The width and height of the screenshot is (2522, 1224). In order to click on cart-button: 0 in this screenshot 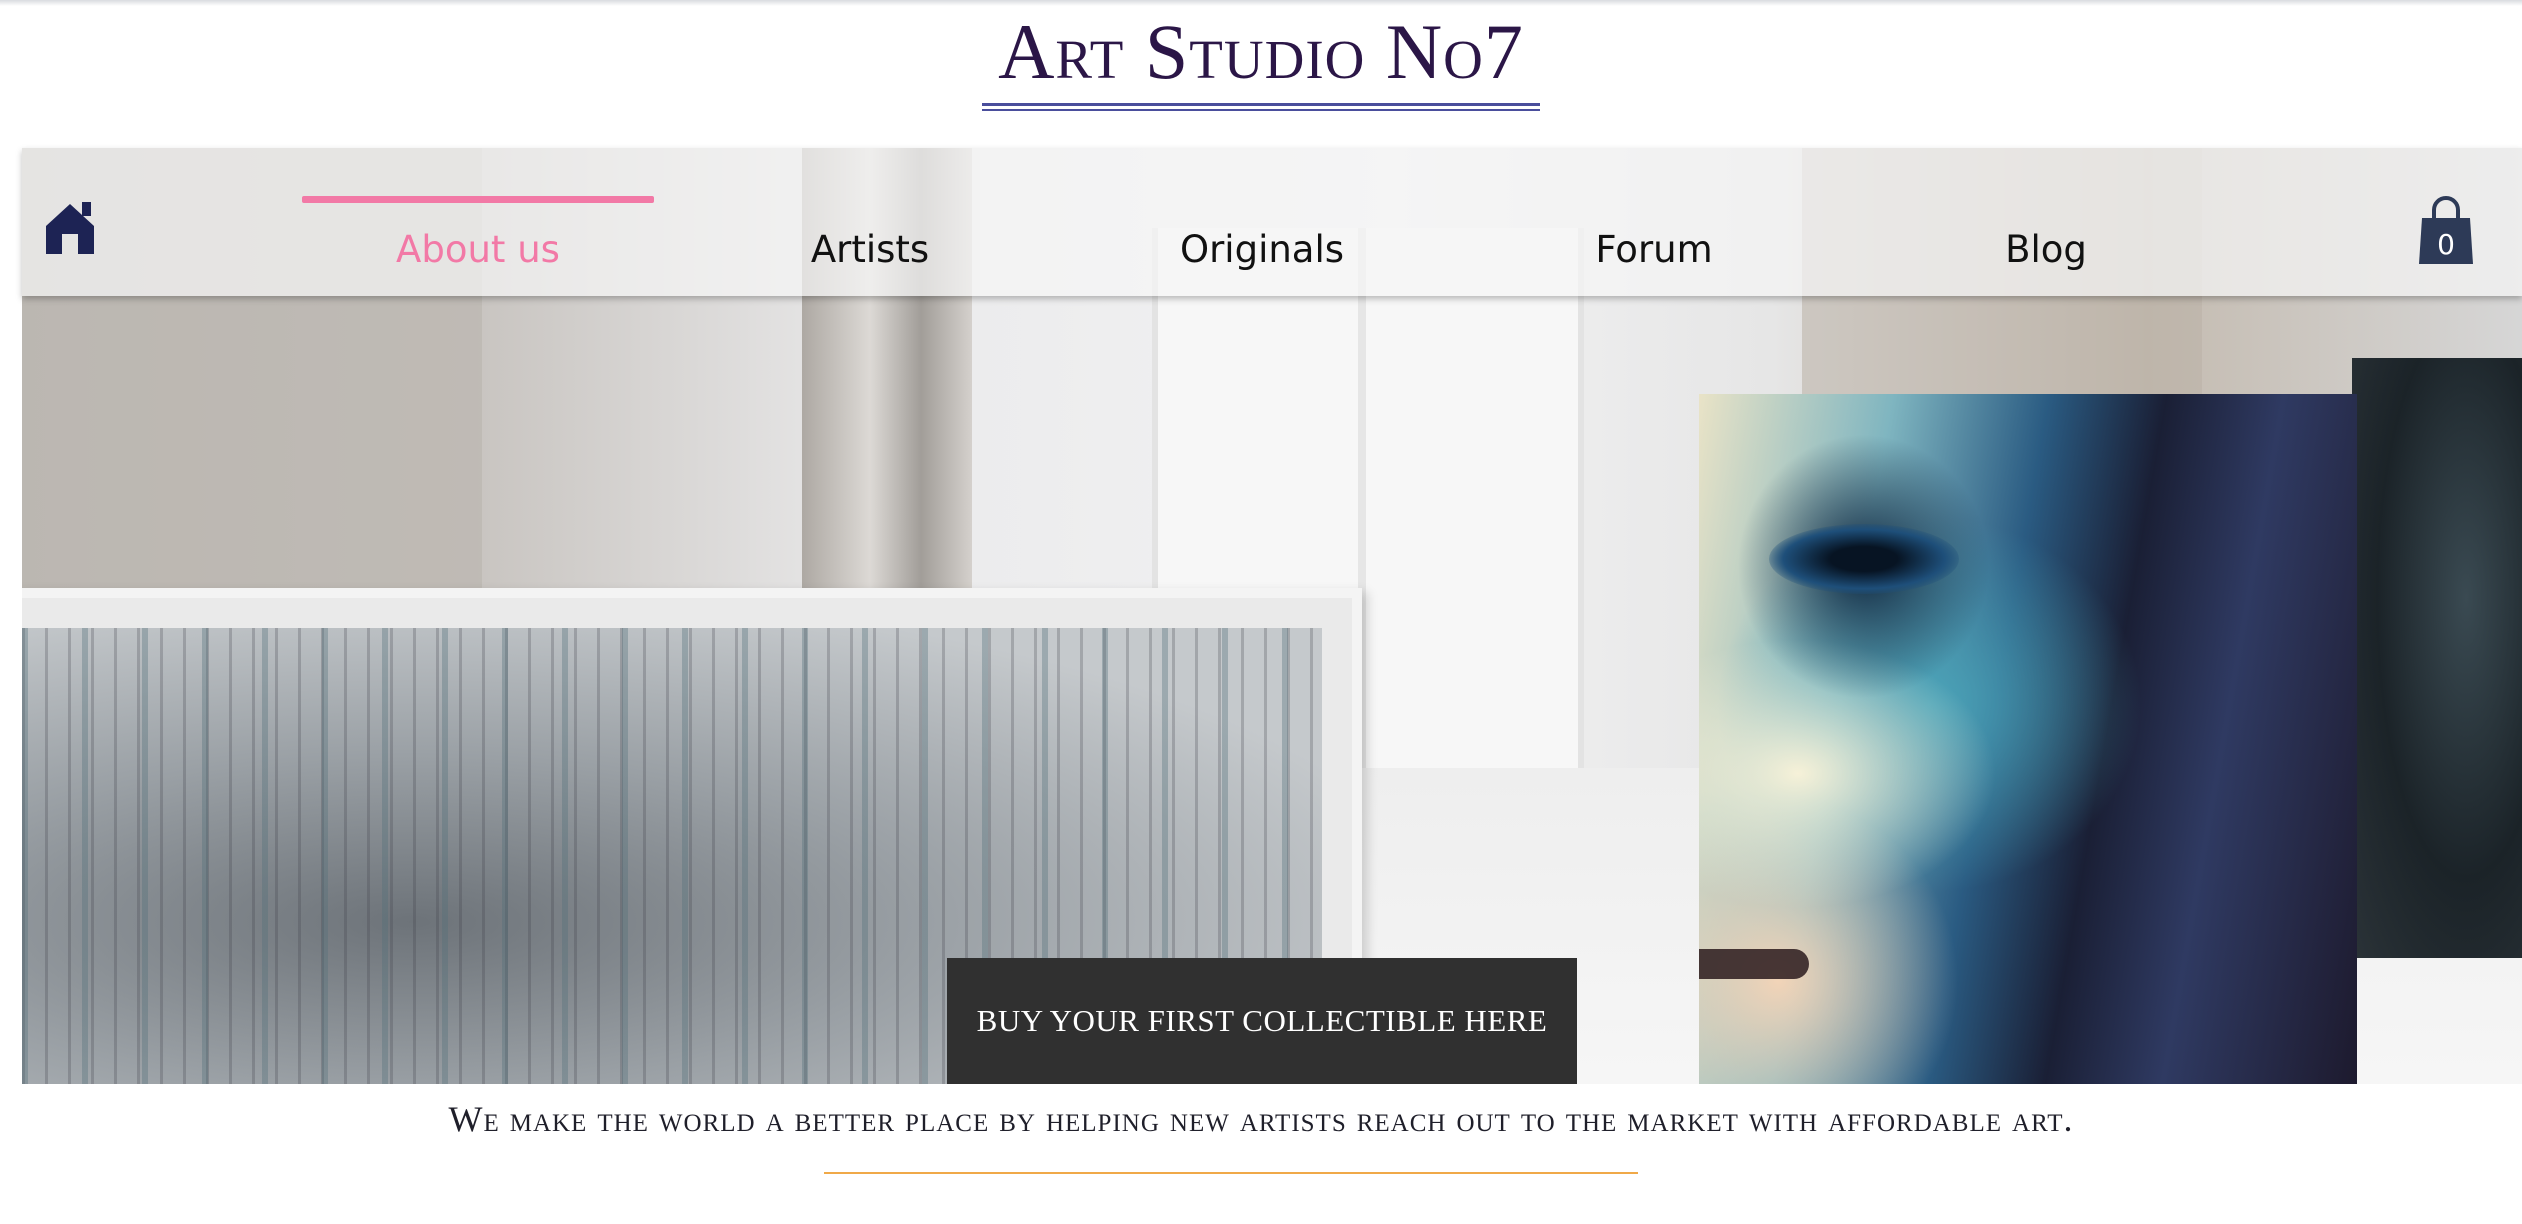, I will do `click(2446, 231)`.